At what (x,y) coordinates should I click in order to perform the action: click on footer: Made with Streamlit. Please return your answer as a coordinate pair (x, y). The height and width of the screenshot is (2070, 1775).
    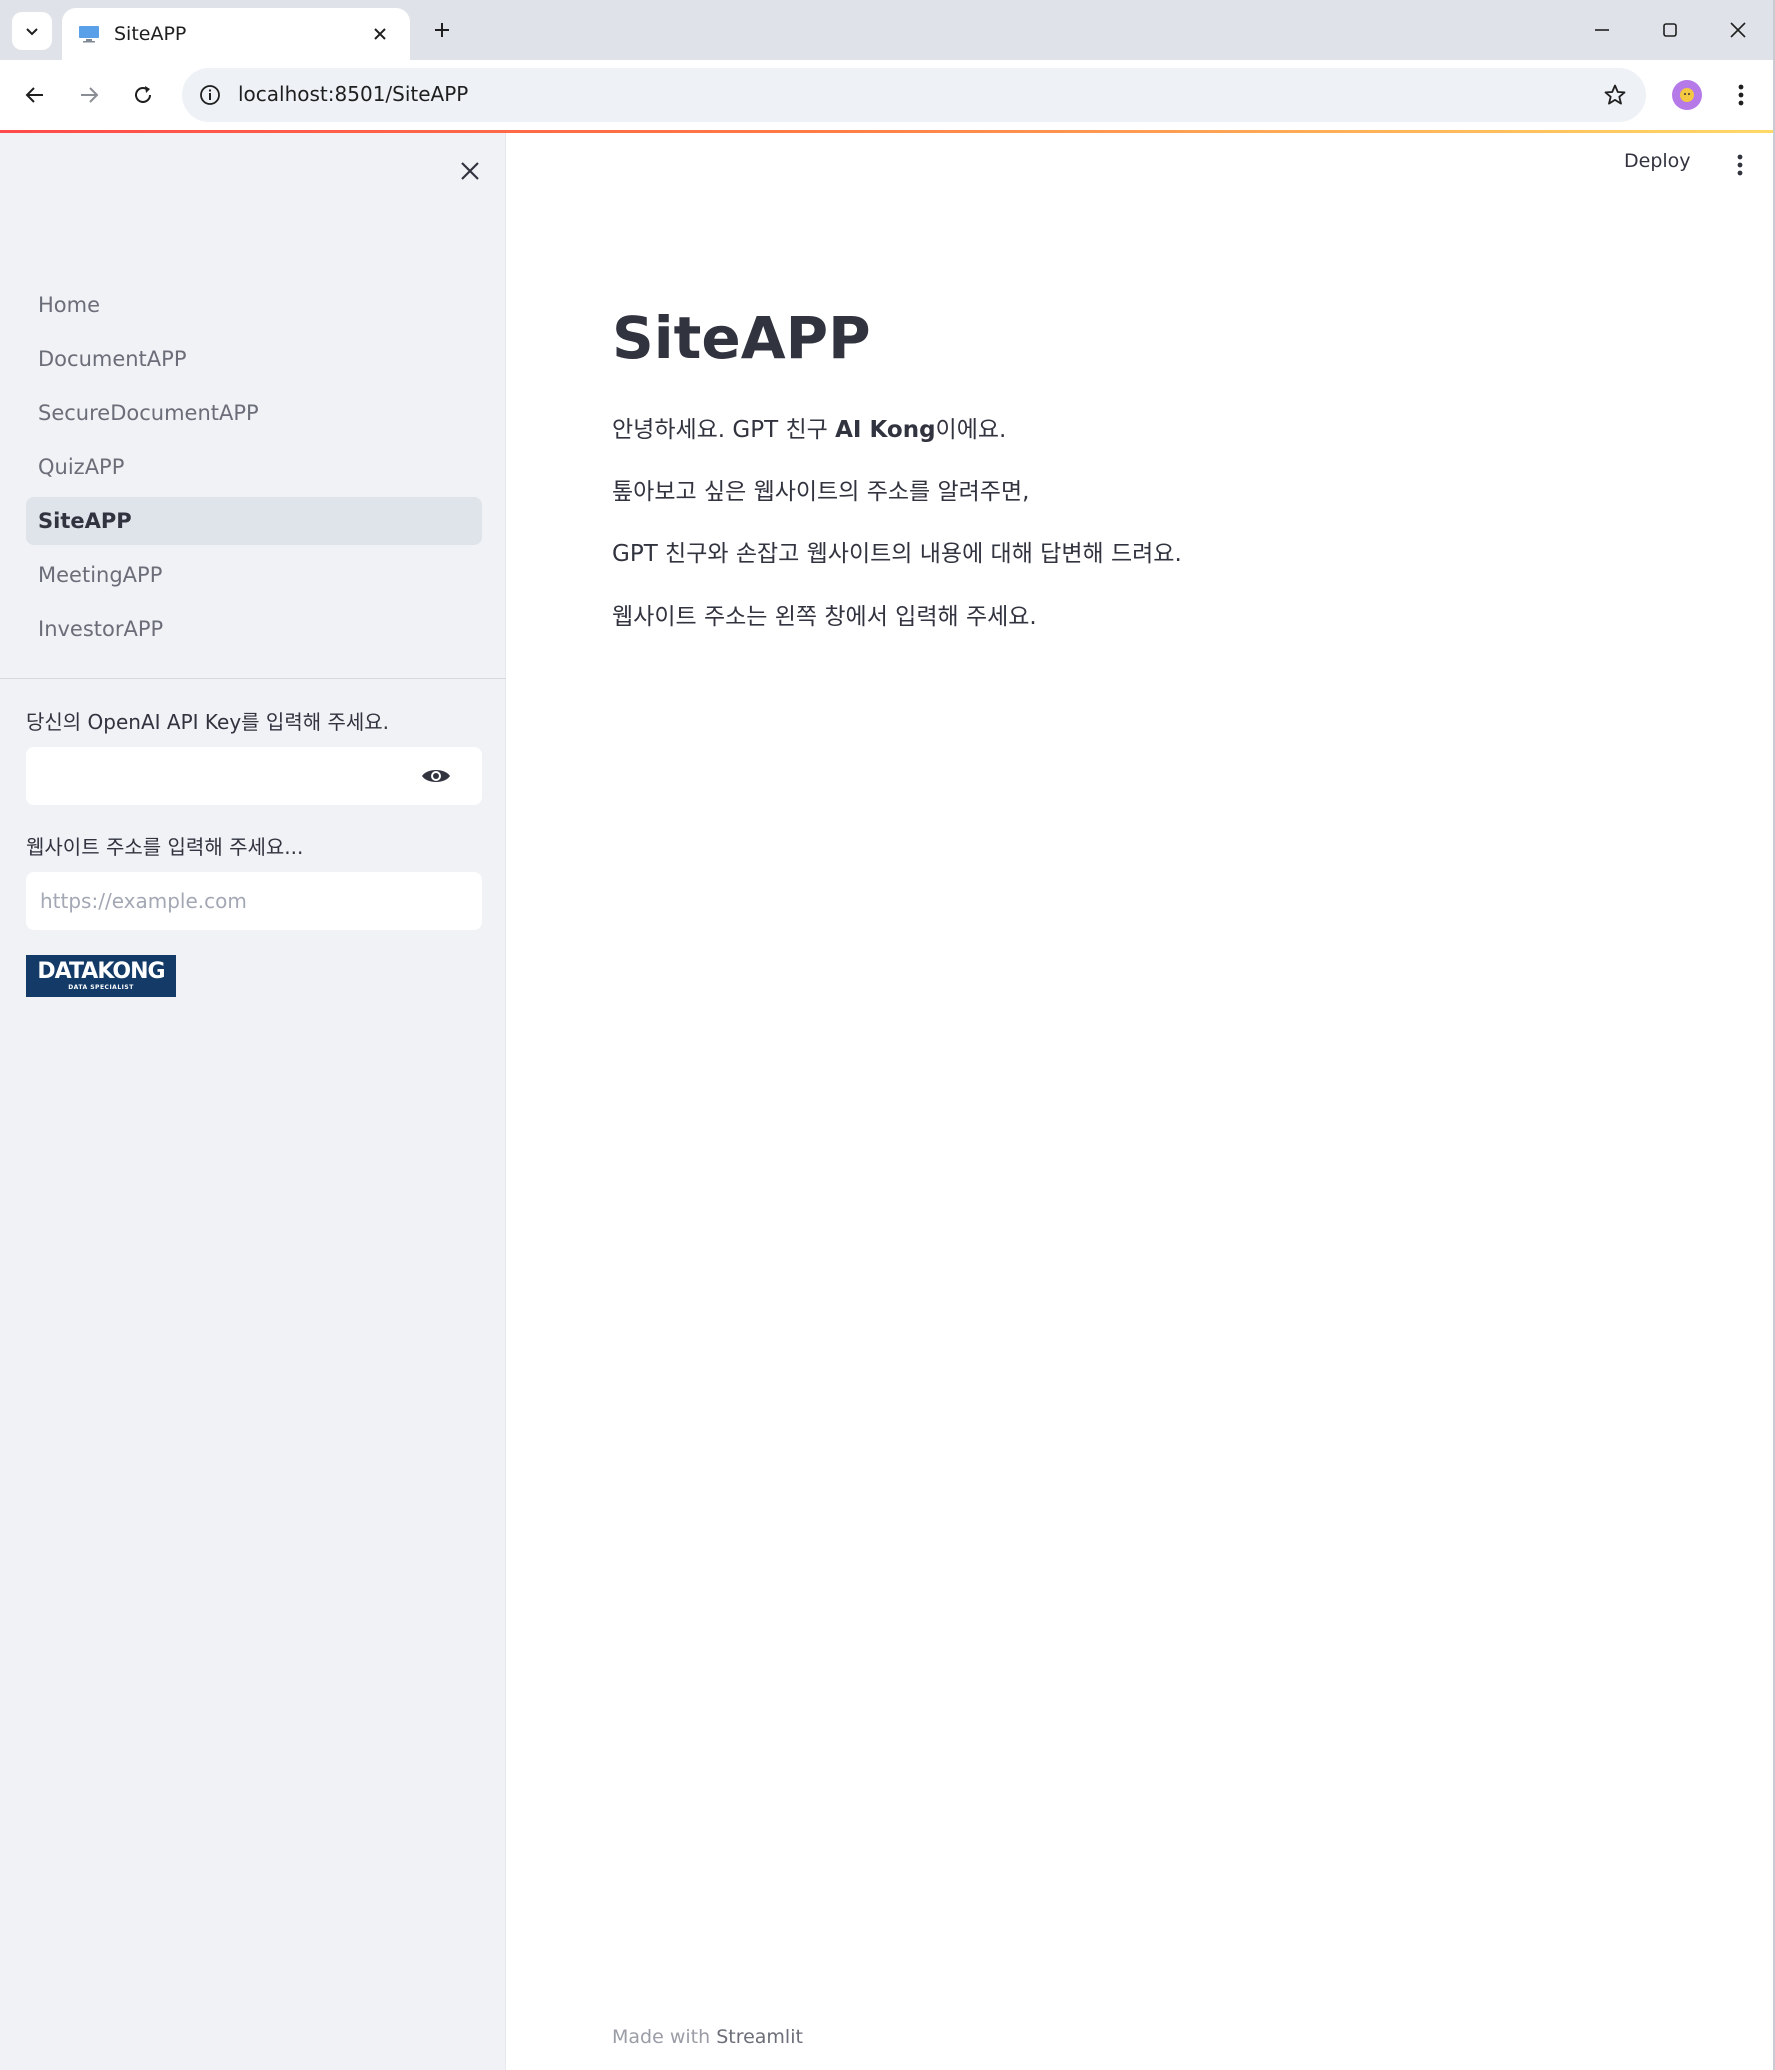
    Looking at the image, I should click on (707, 2037).